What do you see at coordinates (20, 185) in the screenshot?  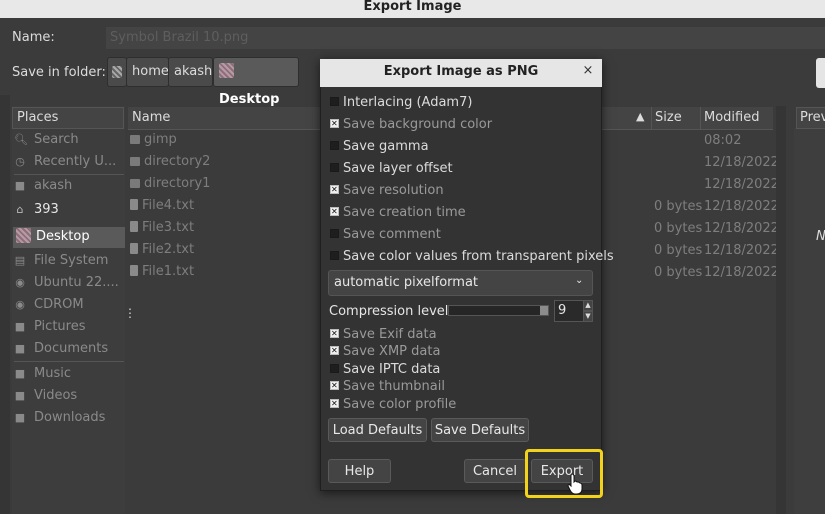 I see `home-folder-icon: ■` at bounding box center [20, 185].